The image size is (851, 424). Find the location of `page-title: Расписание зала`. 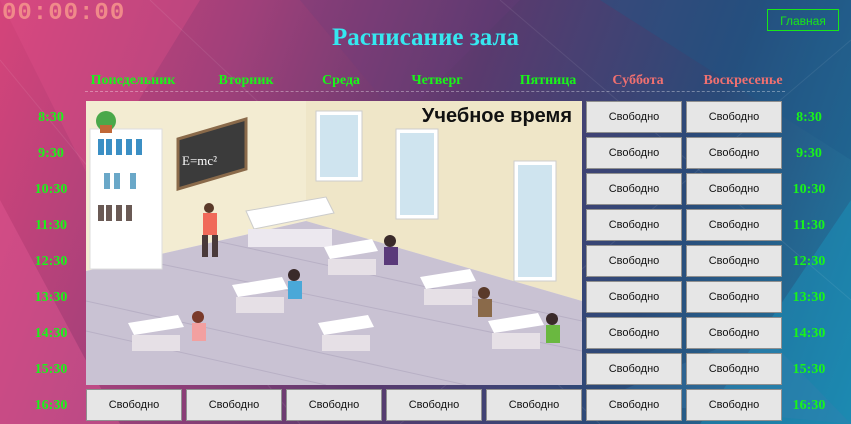

page-title: Расписание зала is located at coordinates (425, 37).